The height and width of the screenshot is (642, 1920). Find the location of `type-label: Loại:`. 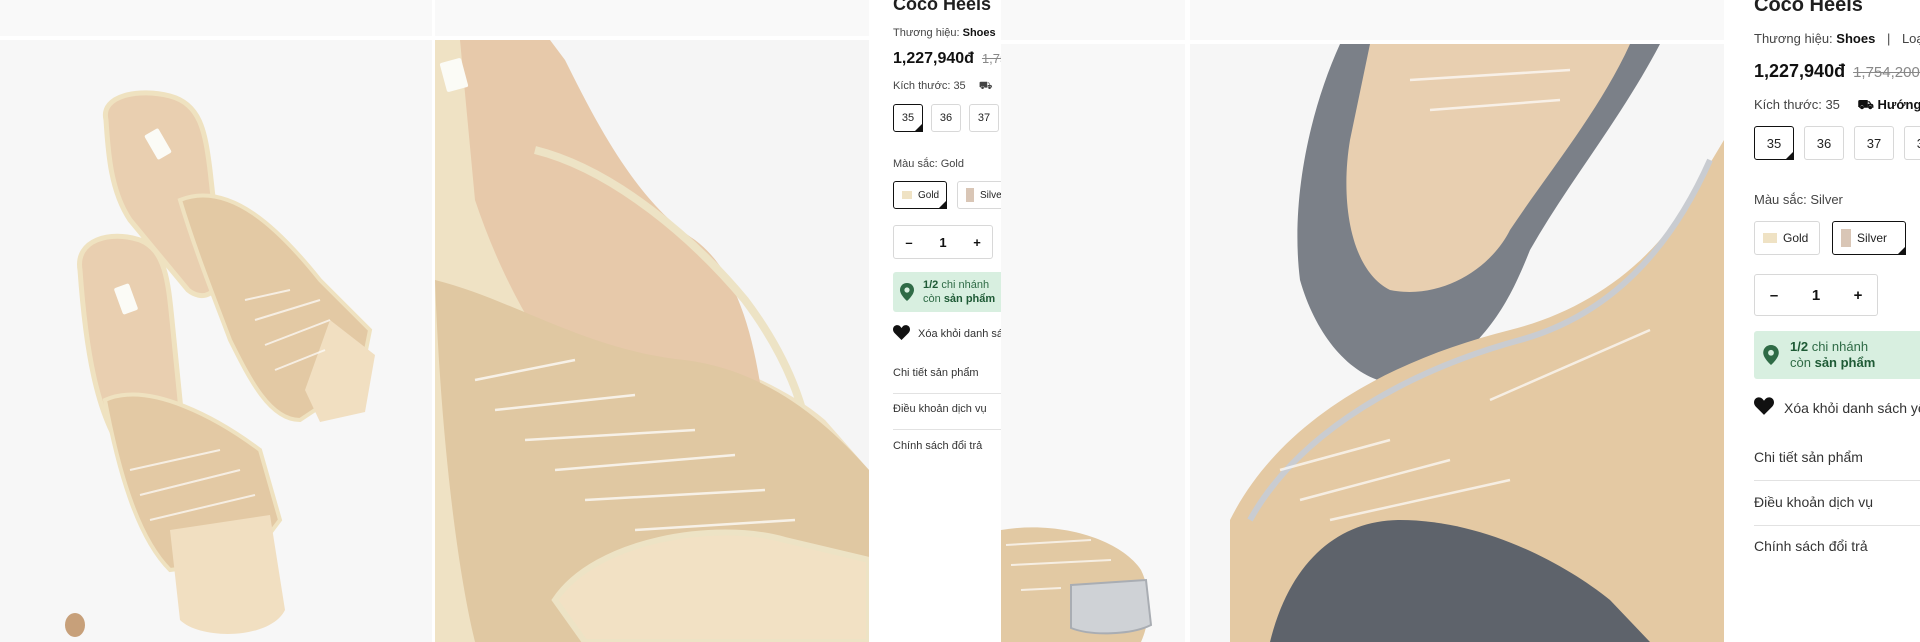

type-label: Loại: is located at coordinates (1910, 38).